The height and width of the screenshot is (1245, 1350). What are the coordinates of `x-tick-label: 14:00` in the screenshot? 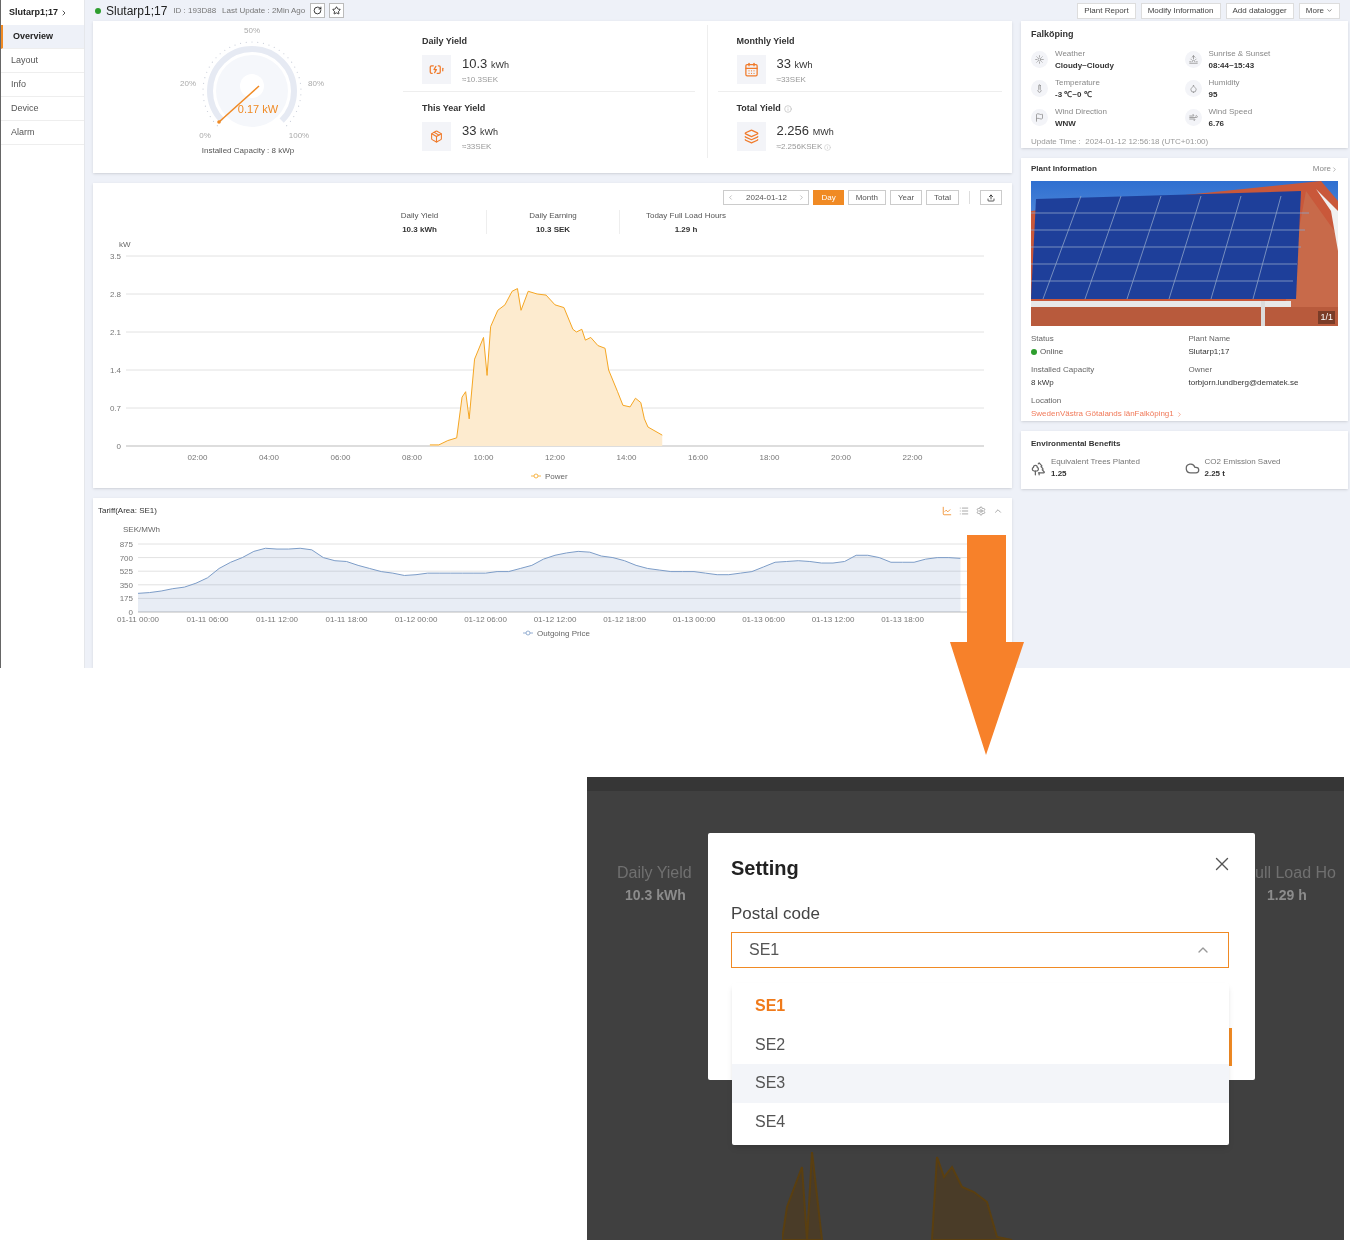 It's located at (626, 457).